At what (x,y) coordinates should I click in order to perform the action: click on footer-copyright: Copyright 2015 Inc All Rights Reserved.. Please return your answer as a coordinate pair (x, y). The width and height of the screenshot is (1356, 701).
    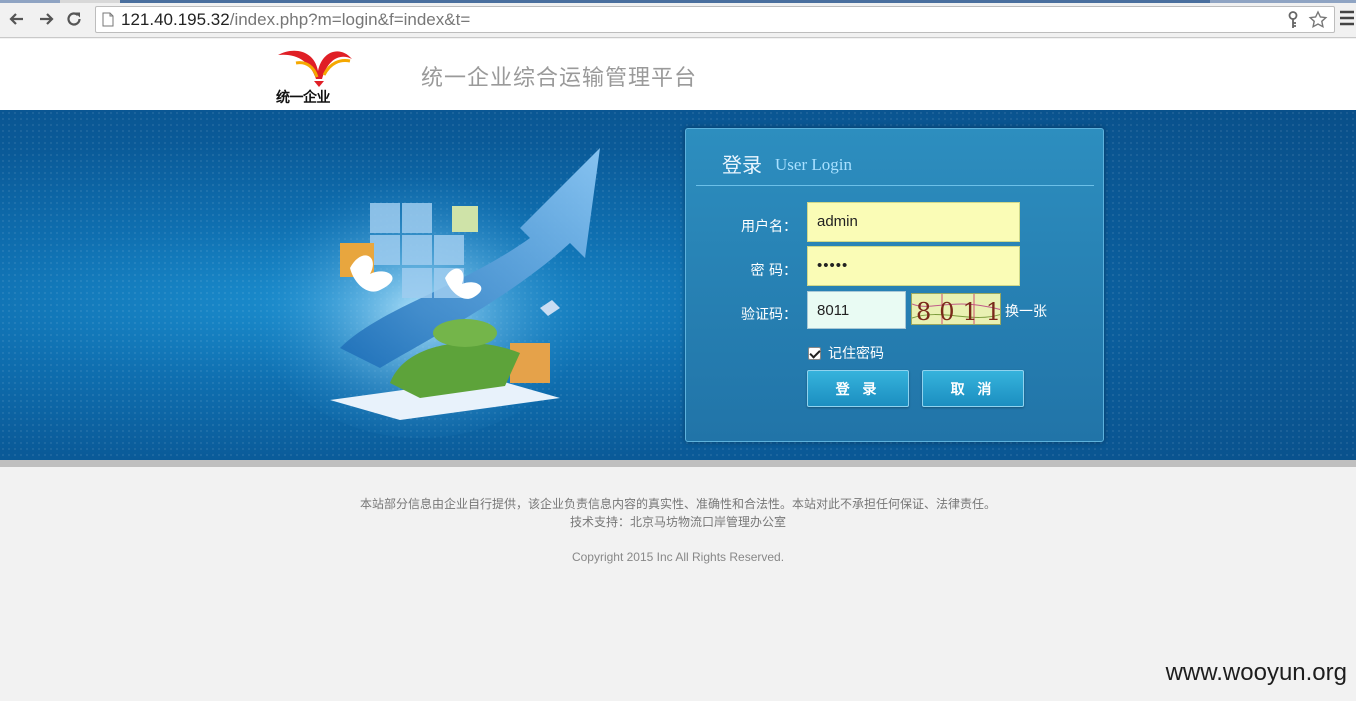
    Looking at the image, I should click on (678, 557).